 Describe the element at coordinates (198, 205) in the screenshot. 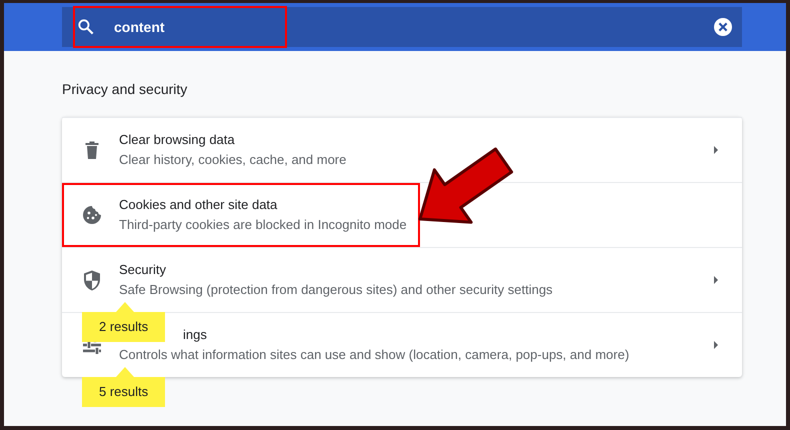

I see `row-title: Cookies and other site data` at that location.